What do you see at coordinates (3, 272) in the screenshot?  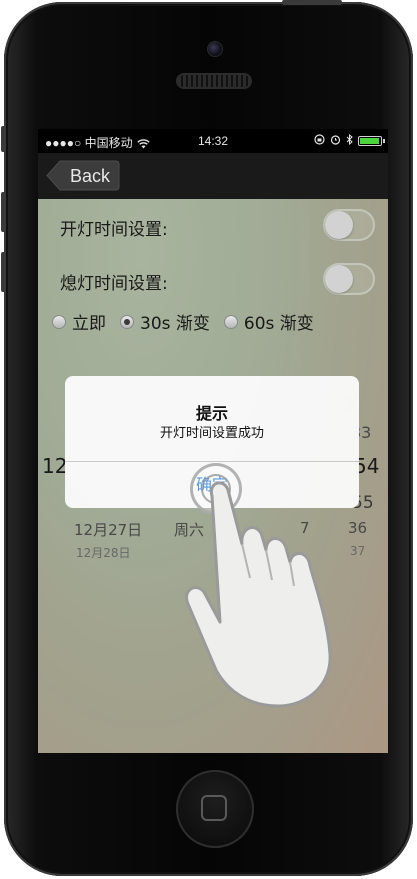 I see `volume-down-button` at bounding box center [3, 272].